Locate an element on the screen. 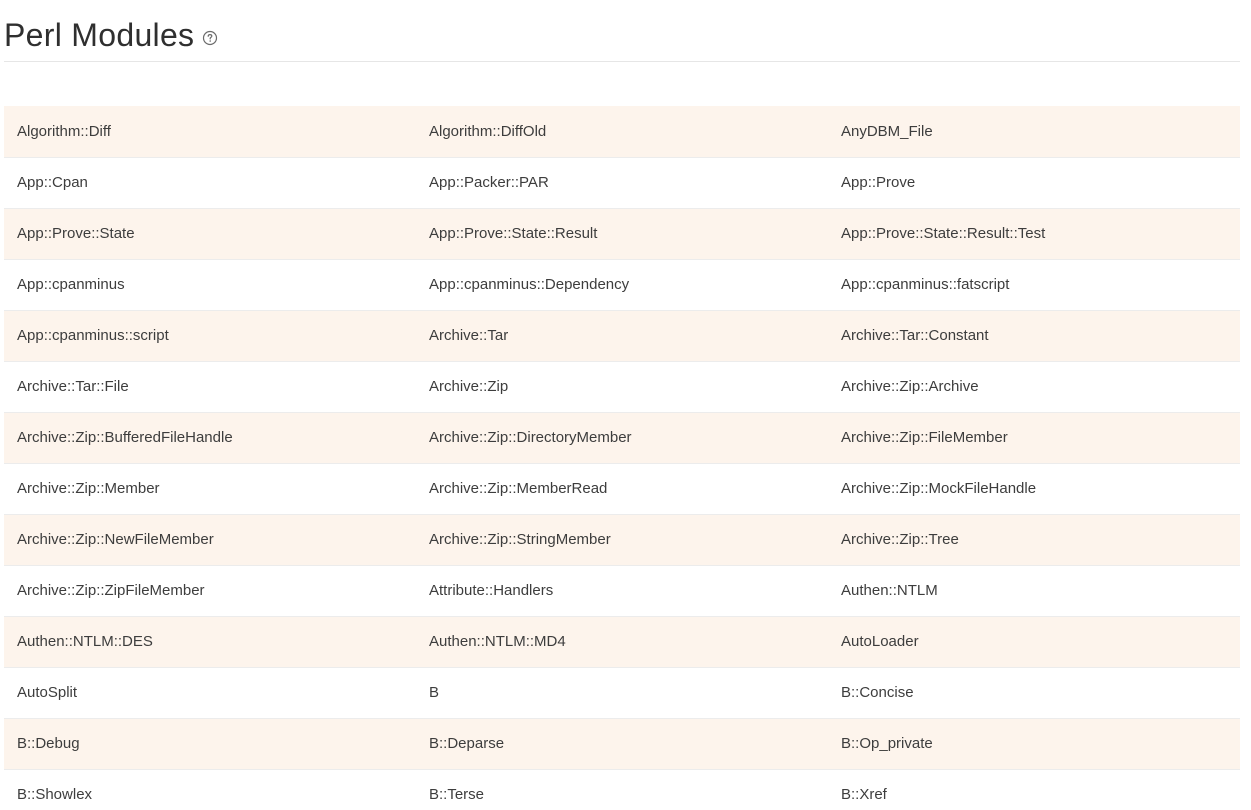 The height and width of the screenshot is (810, 1251). module-cell: Attribute::Handlers is located at coordinates (622, 591).